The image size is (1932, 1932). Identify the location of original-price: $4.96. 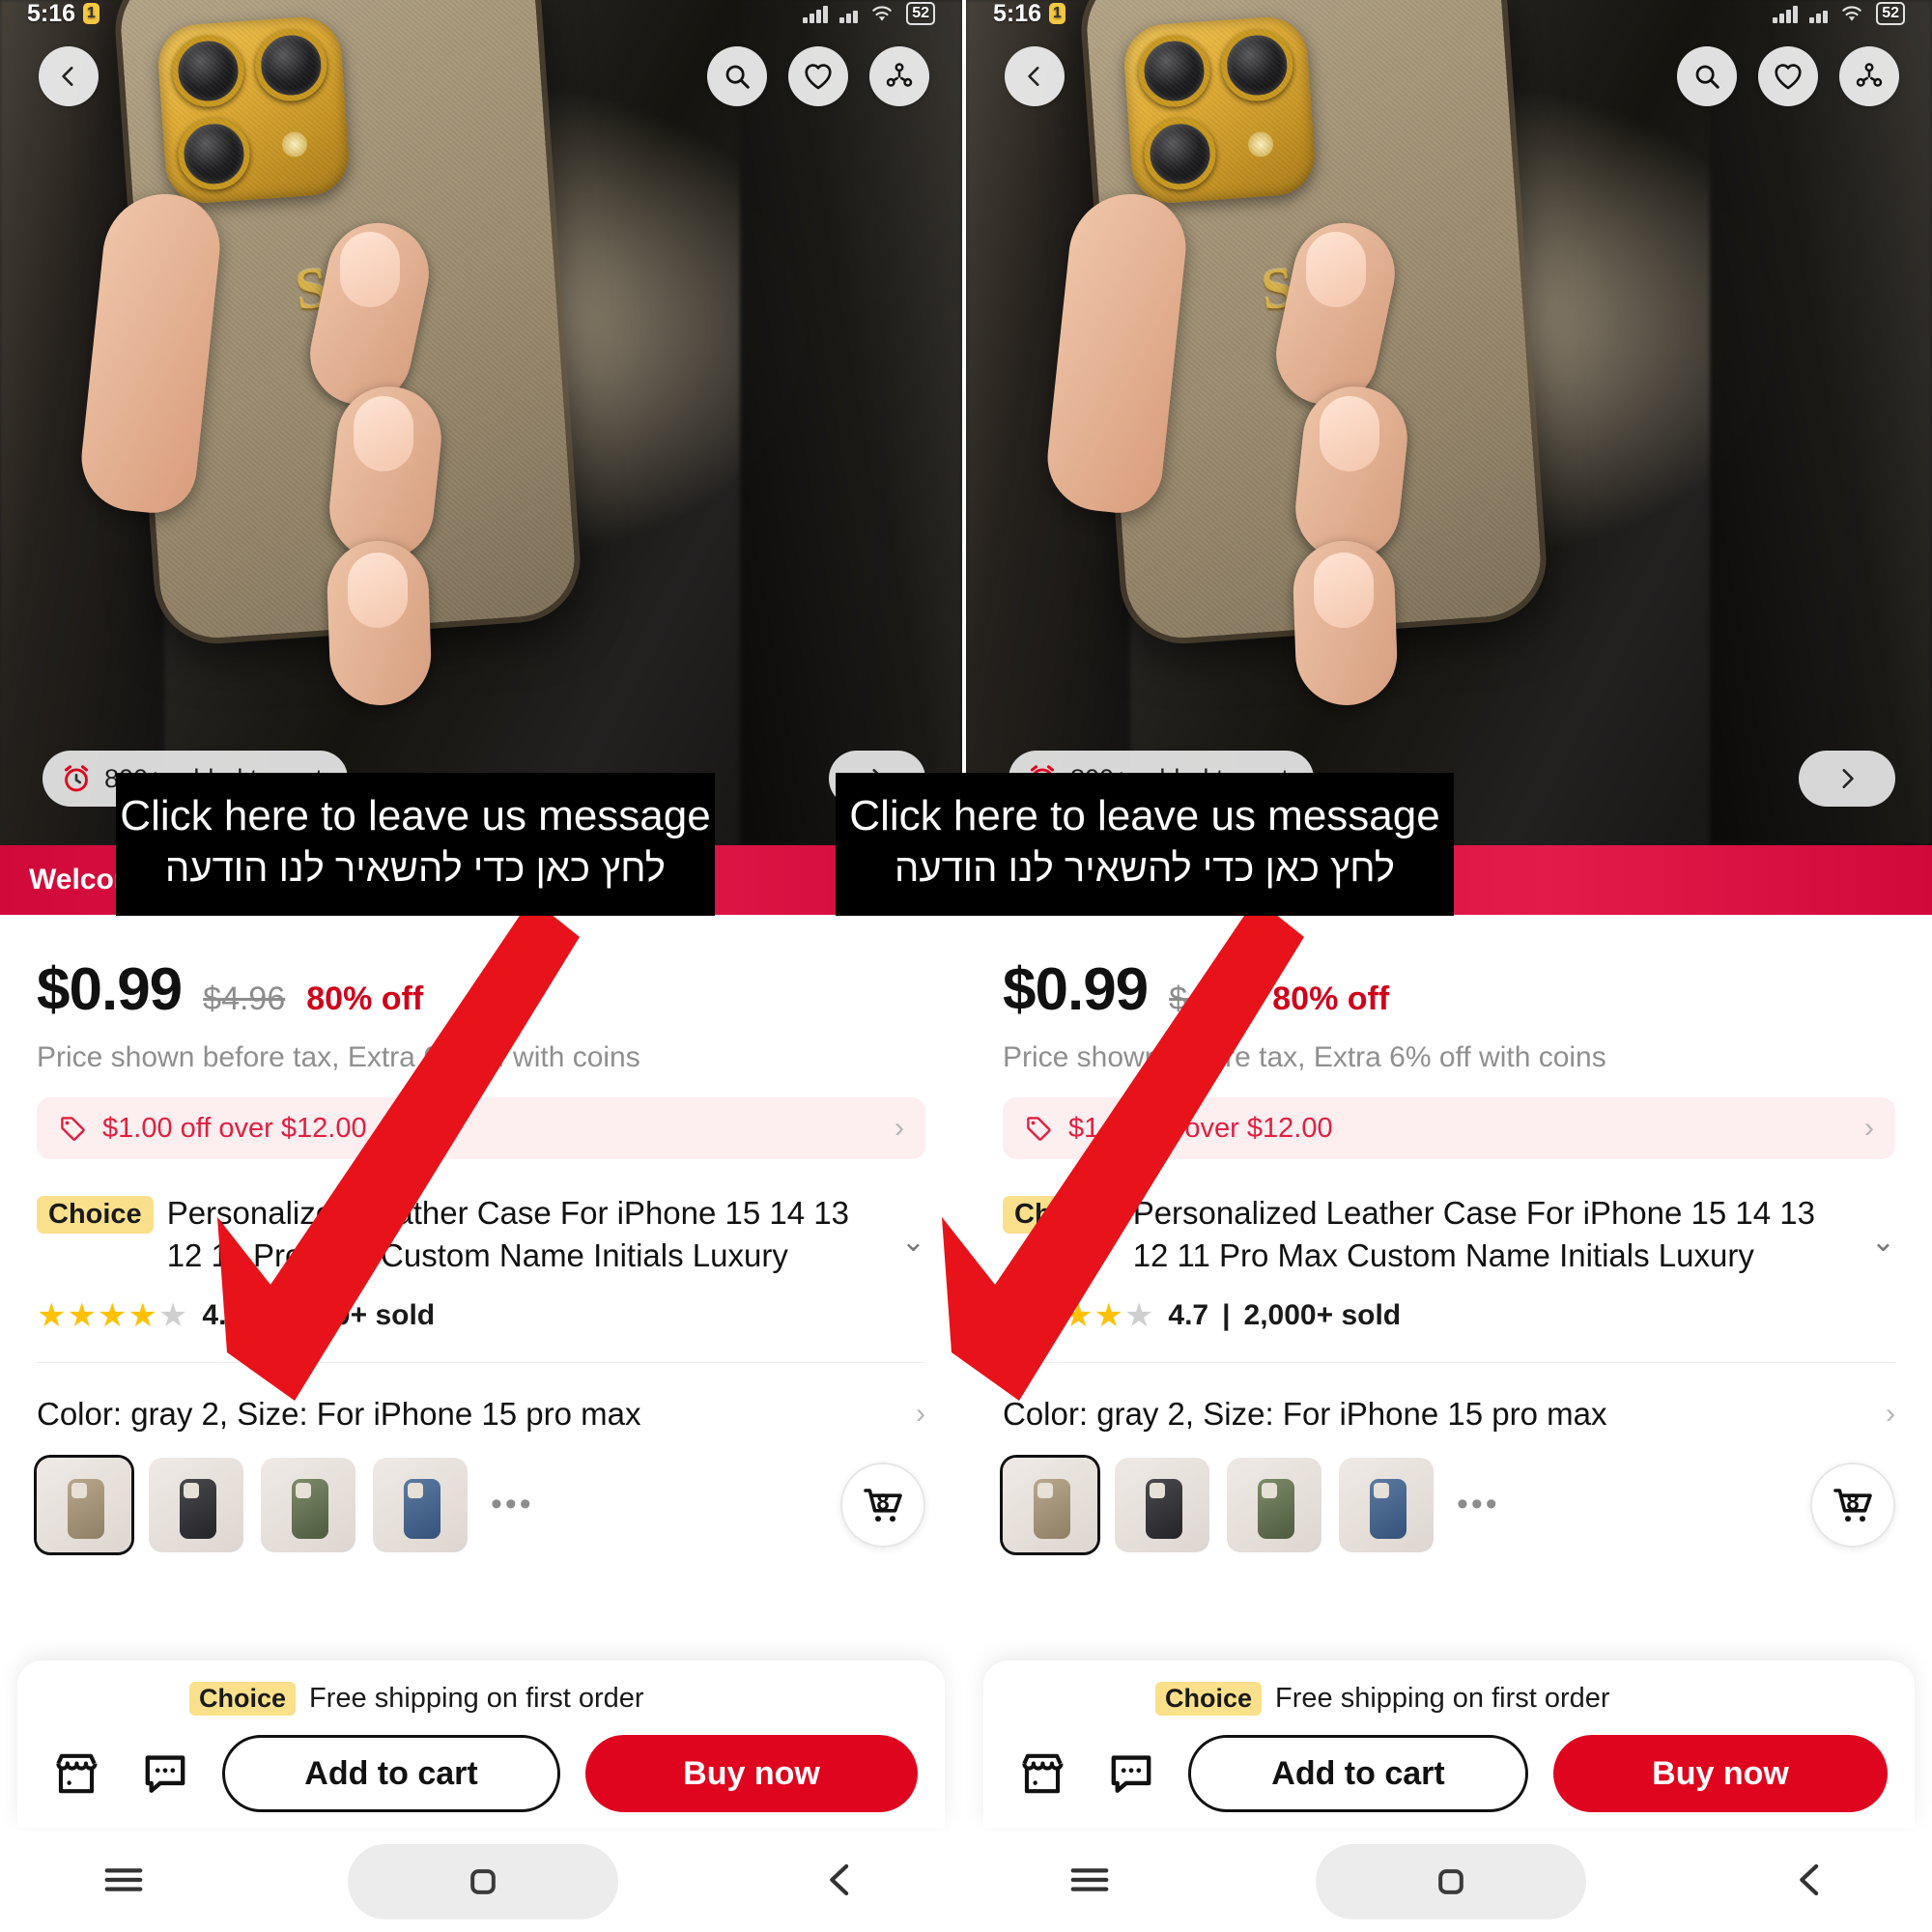
(244, 998).